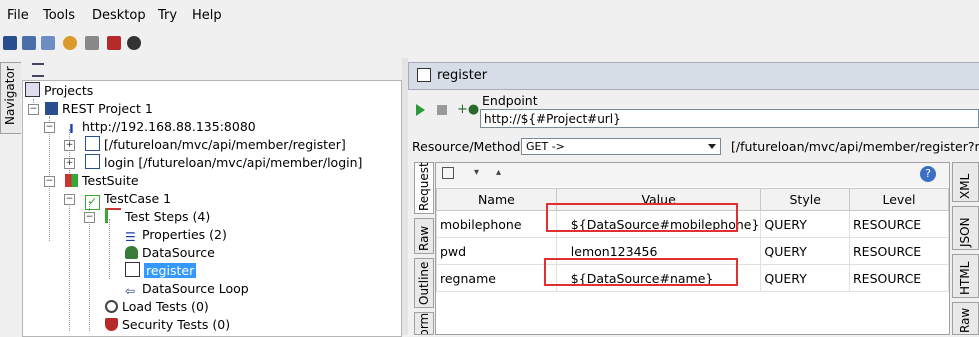 This screenshot has width=979, height=337. I want to click on chevron-down-icon, so click(712, 146).